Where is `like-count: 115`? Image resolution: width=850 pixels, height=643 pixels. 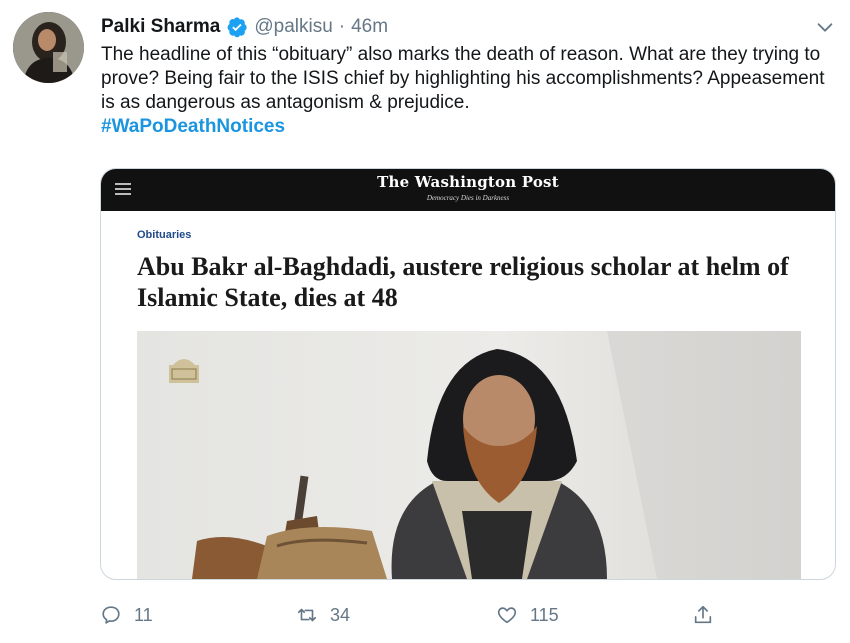 like-count: 115 is located at coordinates (544, 614).